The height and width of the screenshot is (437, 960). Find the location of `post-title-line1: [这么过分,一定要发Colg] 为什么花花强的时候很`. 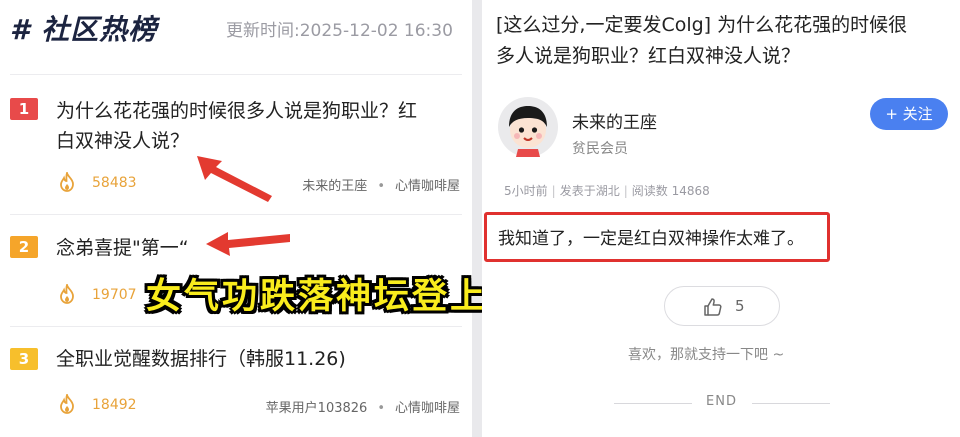

post-title-line1: [这么过分,一定要发Colg] 为什么花花强的时候很 is located at coordinates (702, 25).